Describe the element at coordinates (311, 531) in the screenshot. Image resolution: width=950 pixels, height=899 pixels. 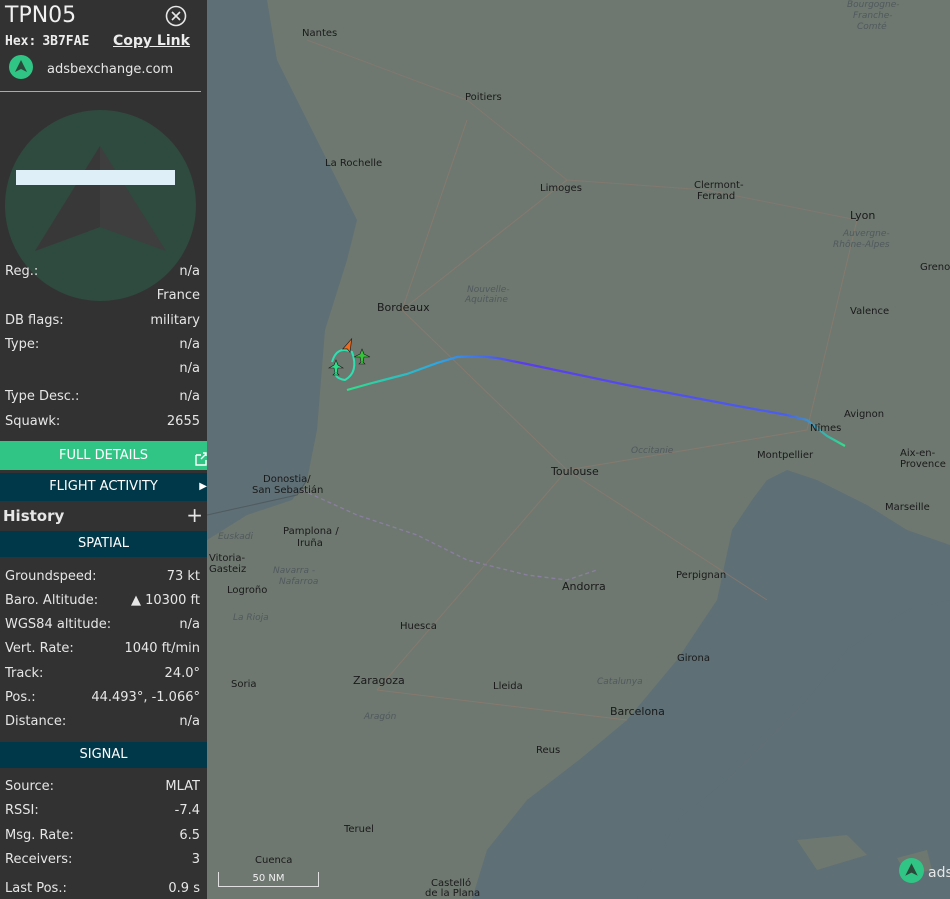
I see `city-label: Pamplona /` at that location.